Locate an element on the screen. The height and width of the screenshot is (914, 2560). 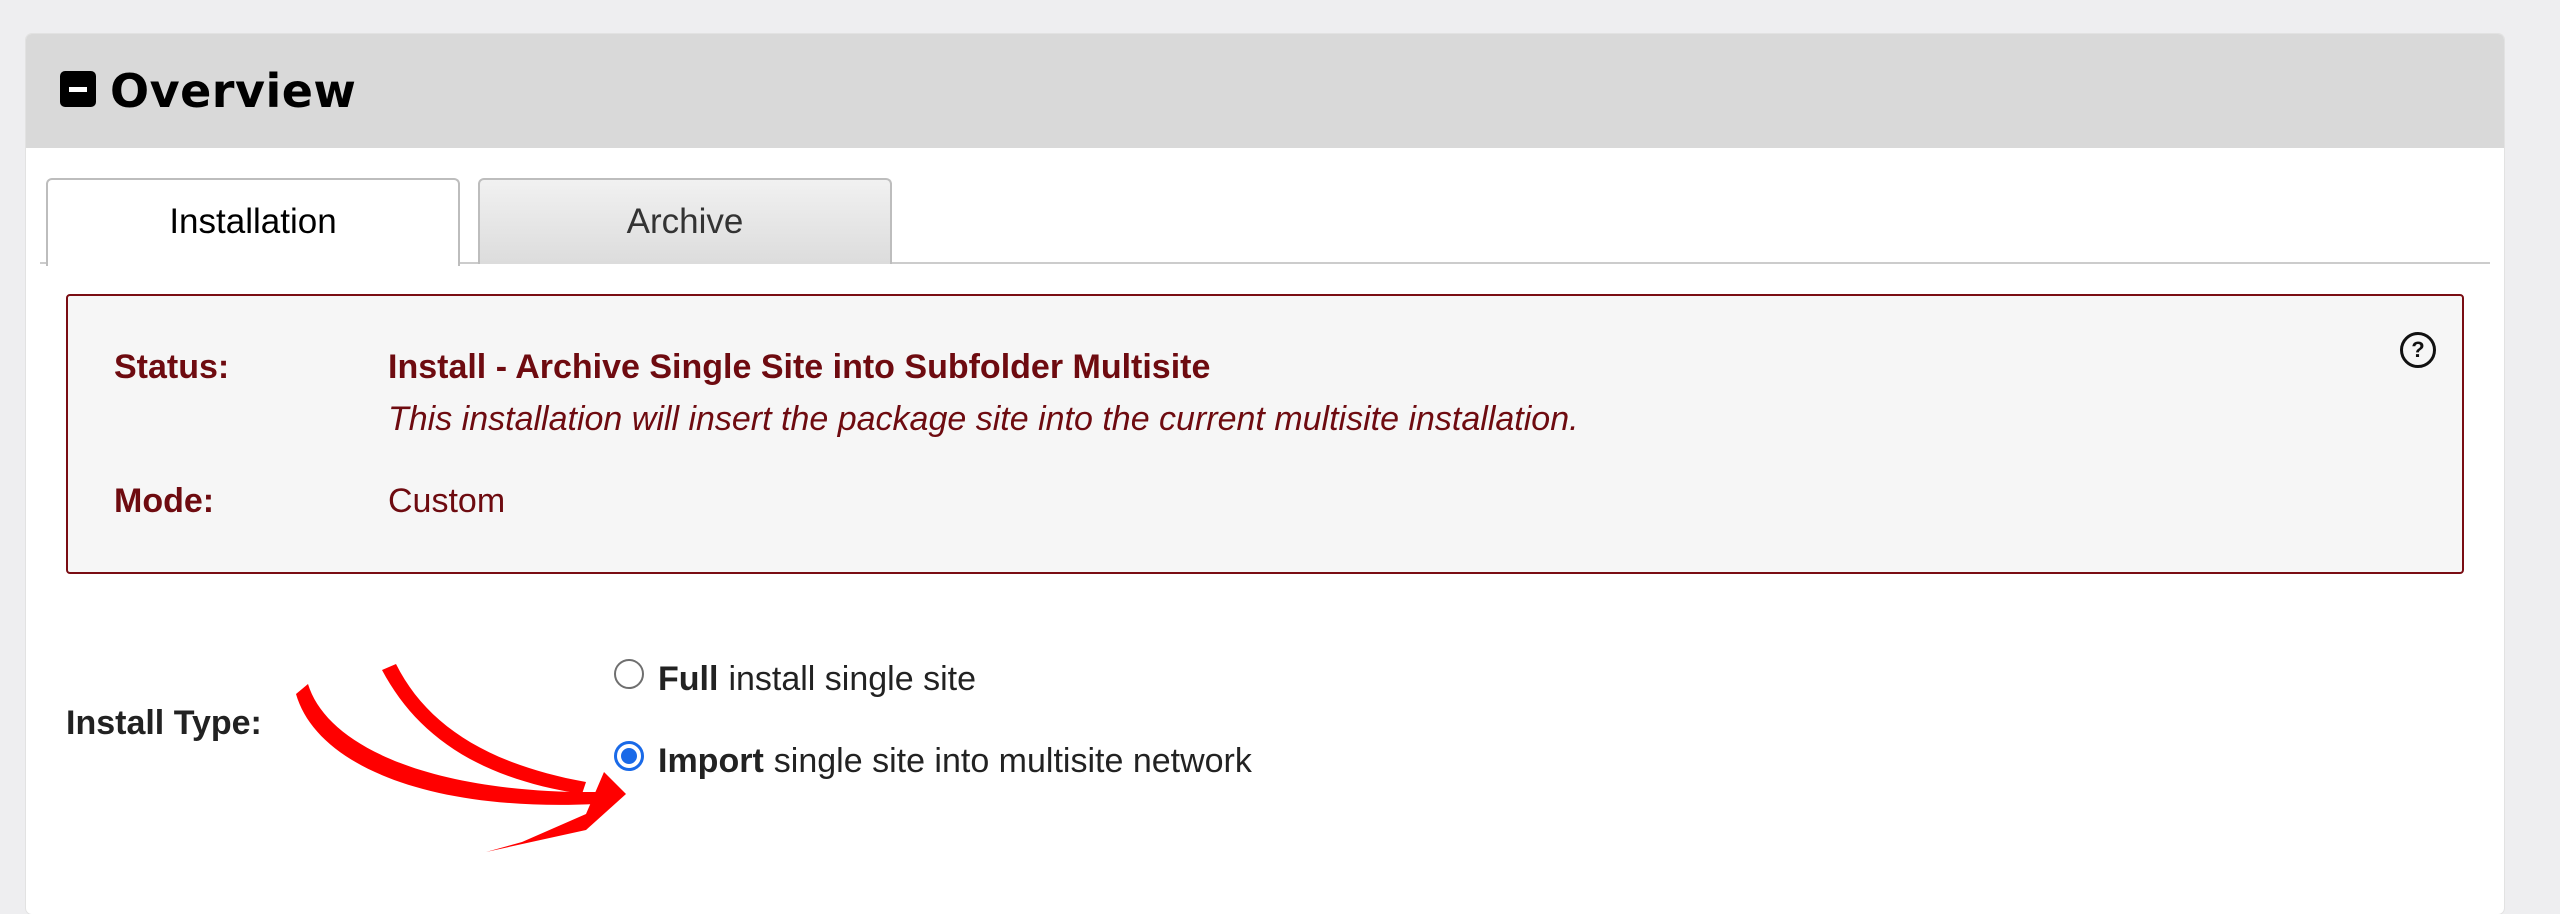
install-type-label: Install Type: is located at coordinates (164, 723).